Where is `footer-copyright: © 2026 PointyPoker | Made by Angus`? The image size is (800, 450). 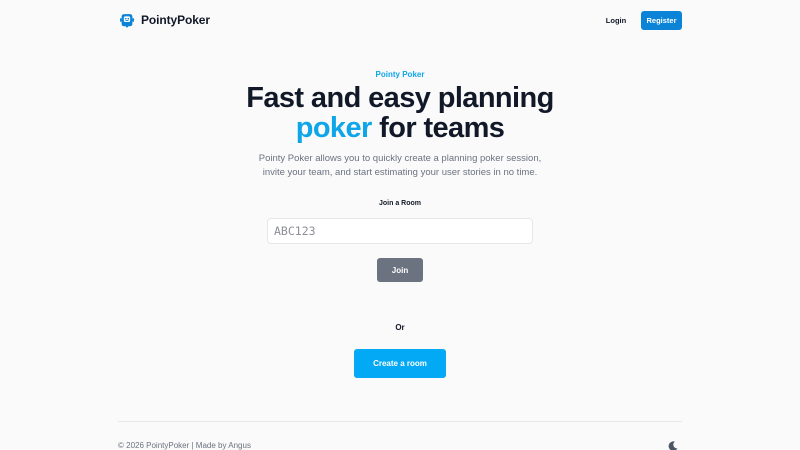 footer-copyright: © 2026 PointyPoker | Made by Angus is located at coordinates (184, 445).